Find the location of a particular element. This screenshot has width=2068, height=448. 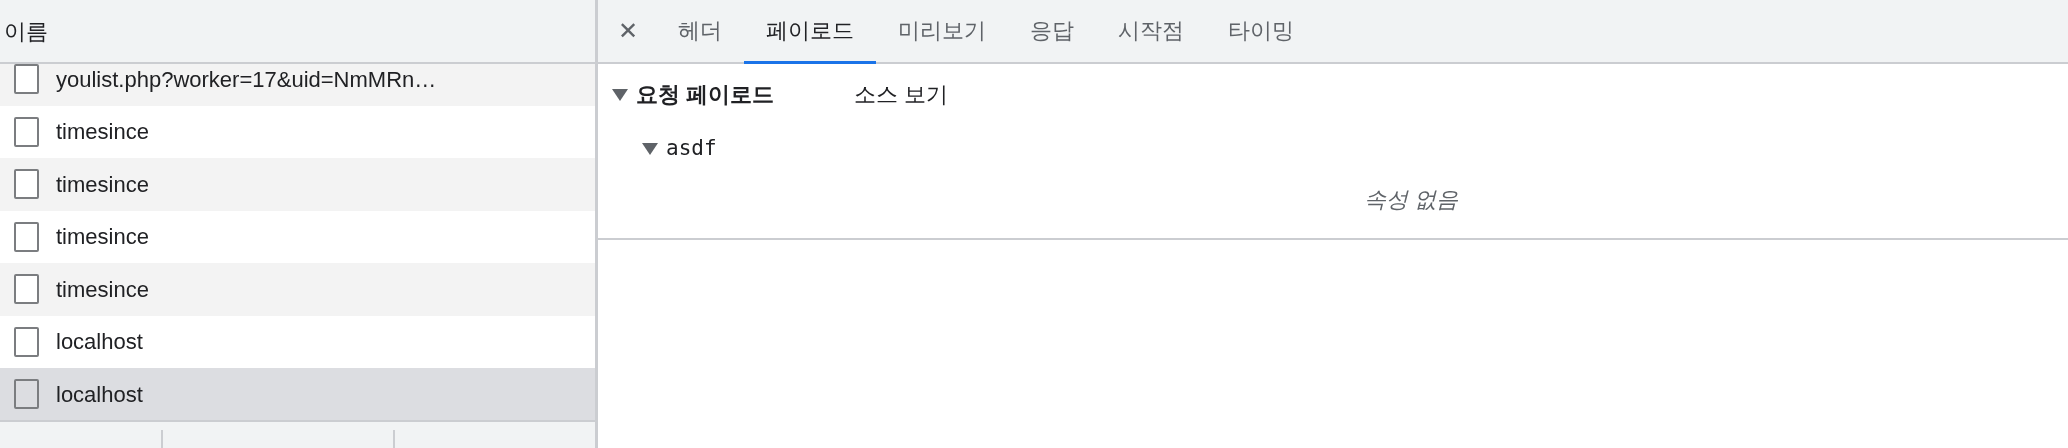

tab: 시작점 is located at coordinates (1151, 32).